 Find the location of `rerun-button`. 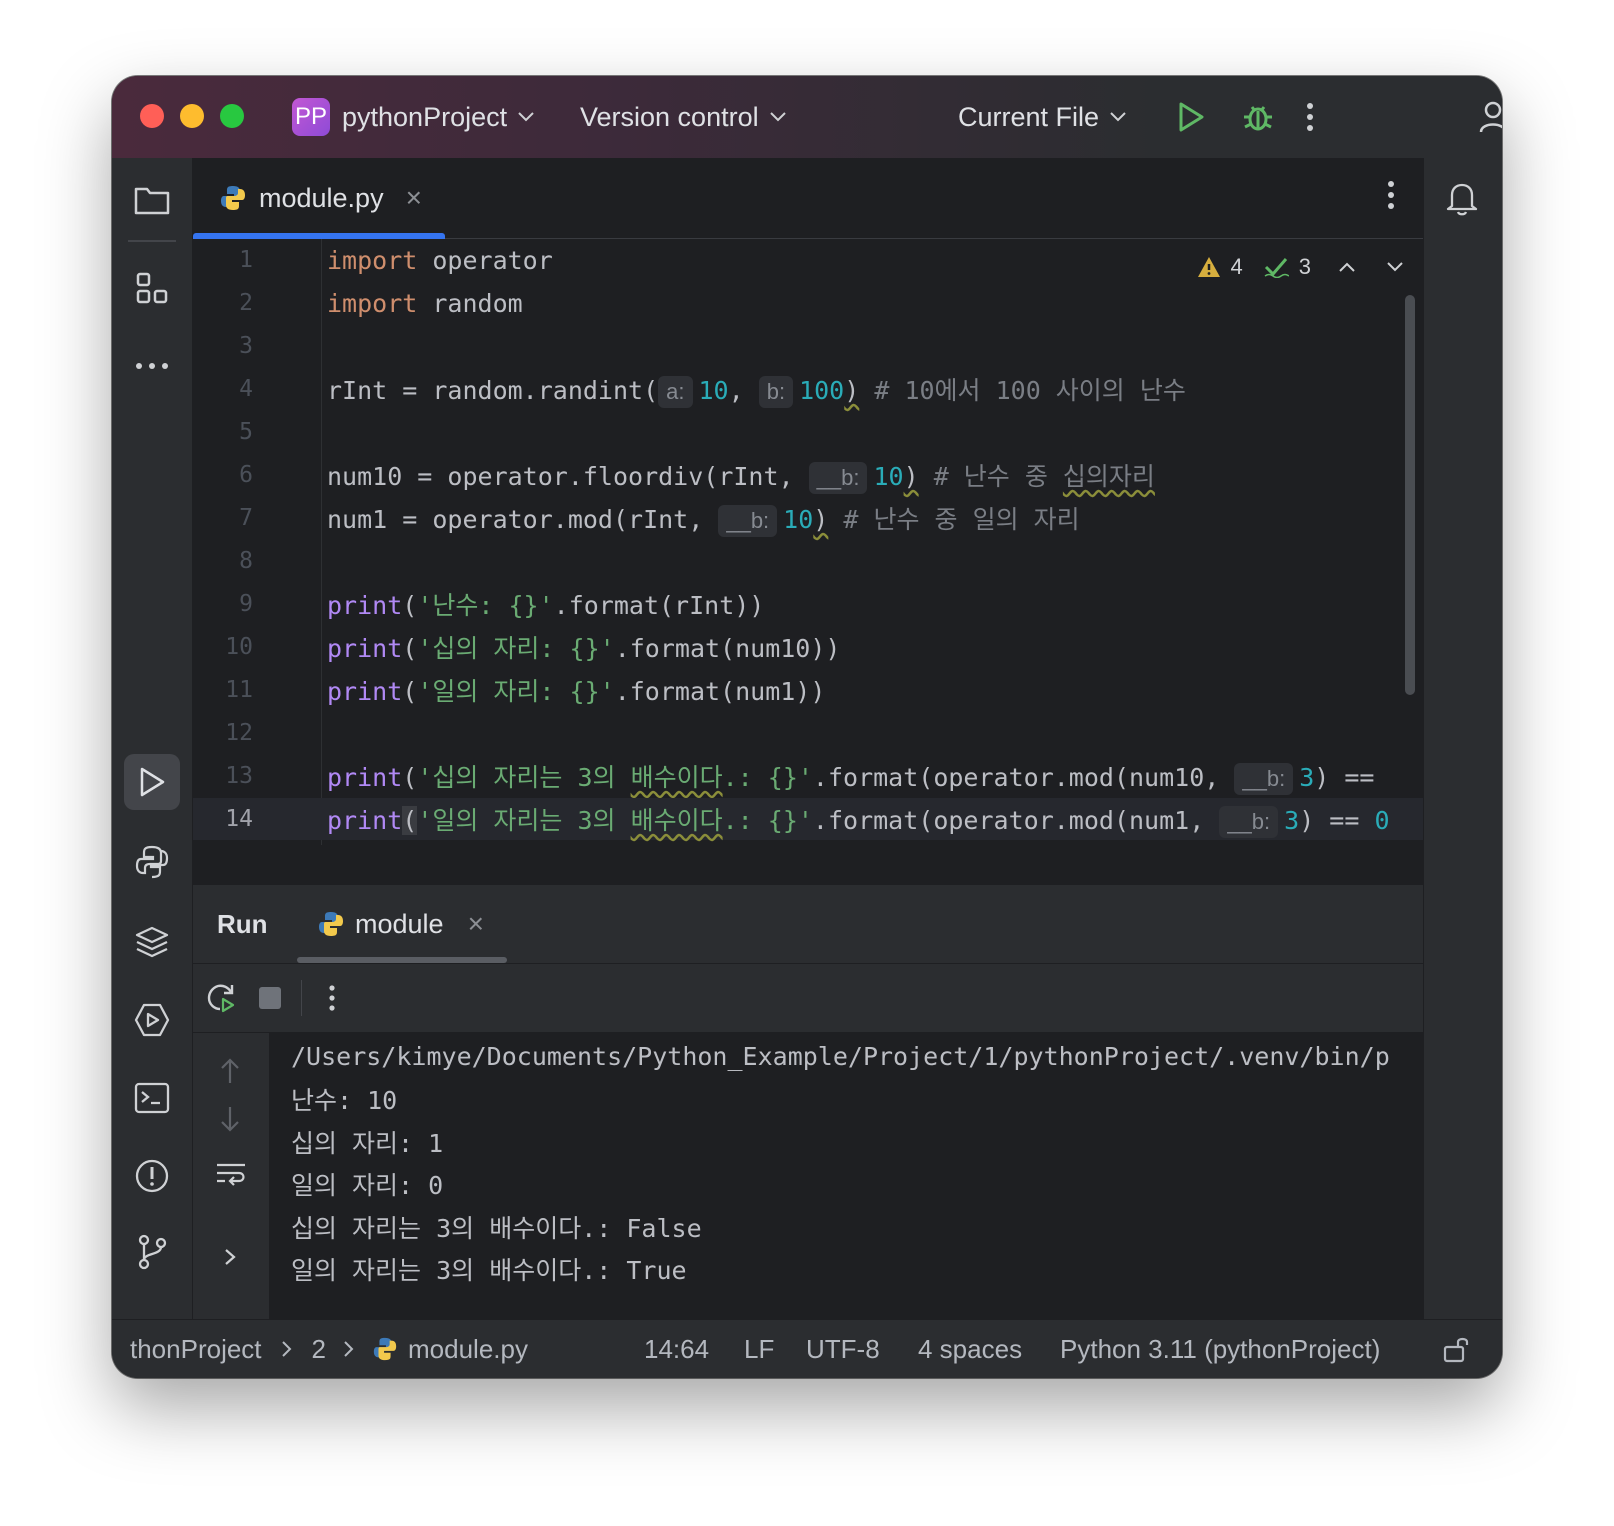

rerun-button is located at coordinates (221, 998).